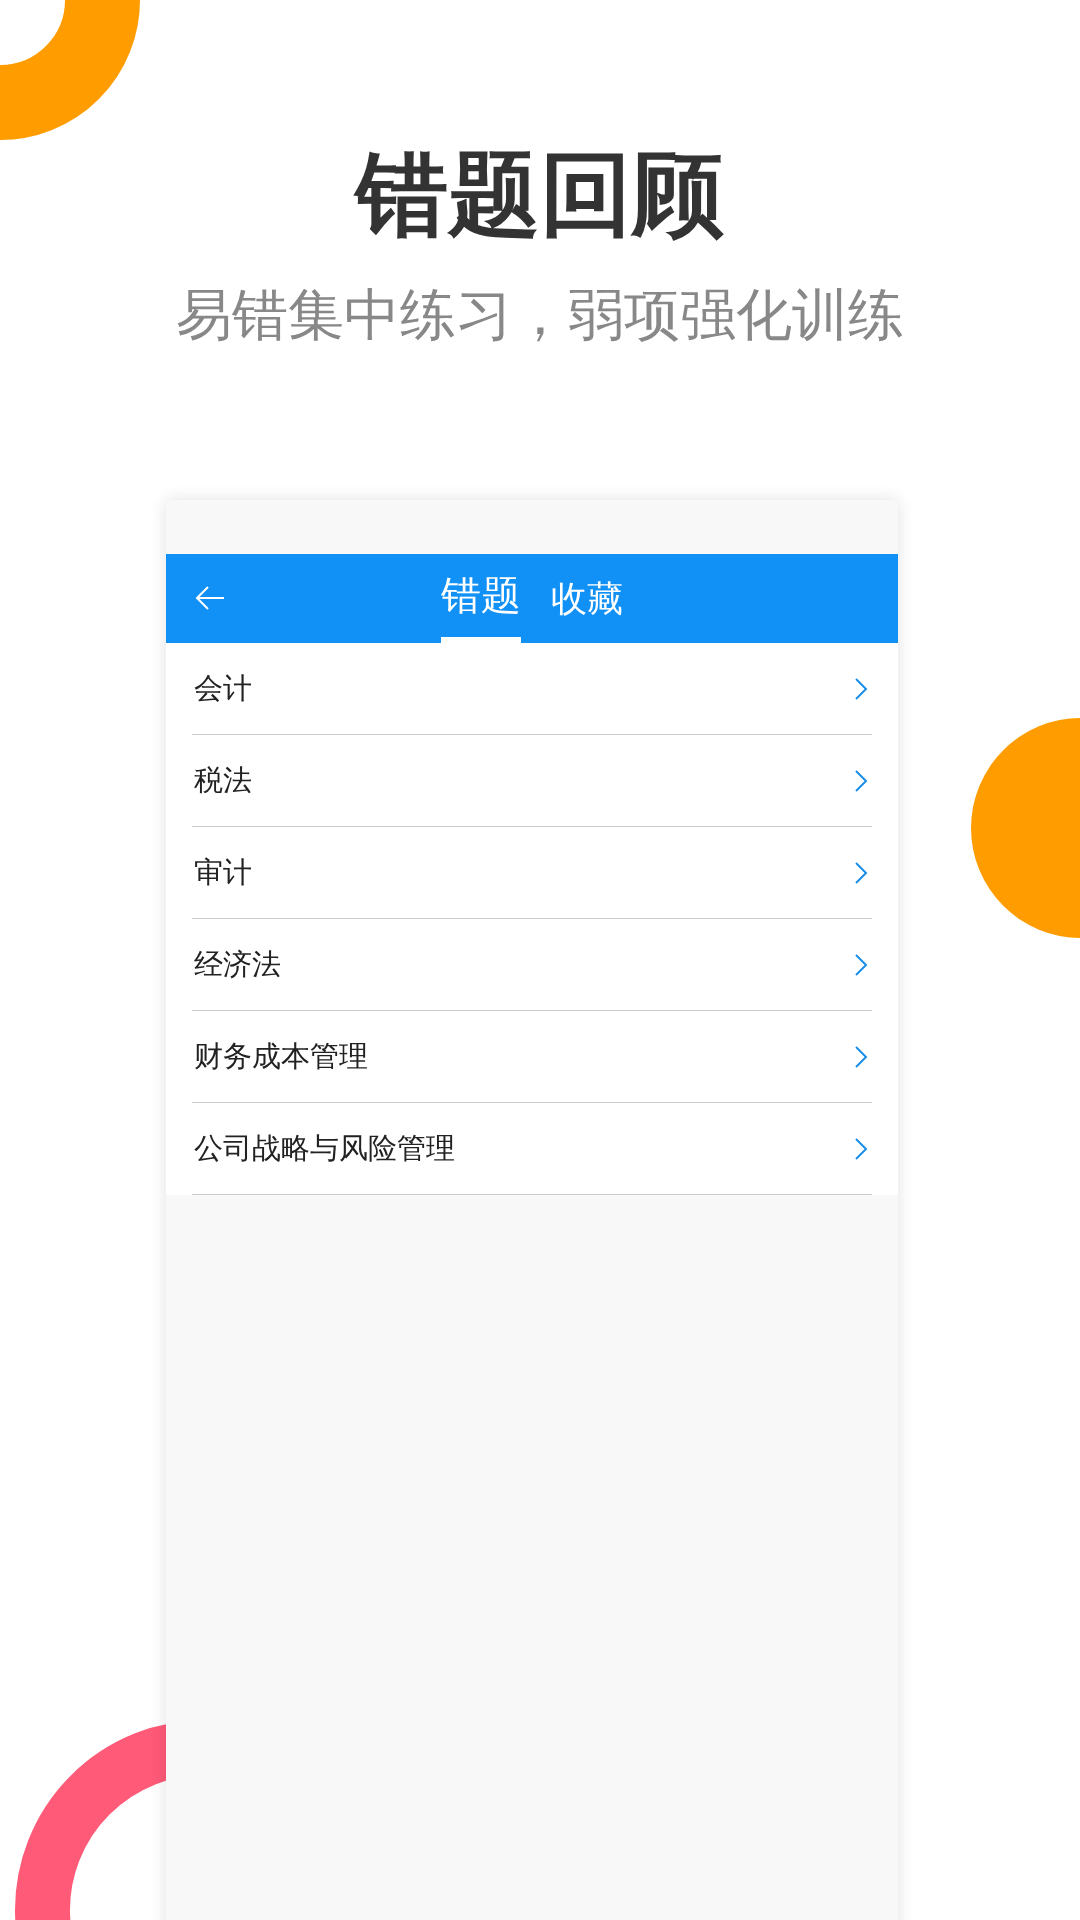 The height and width of the screenshot is (1920, 1080). What do you see at coordinates (532, 965) in the screenshot?
I see `subject-item: 经济法` at bounding box center [532, 965].